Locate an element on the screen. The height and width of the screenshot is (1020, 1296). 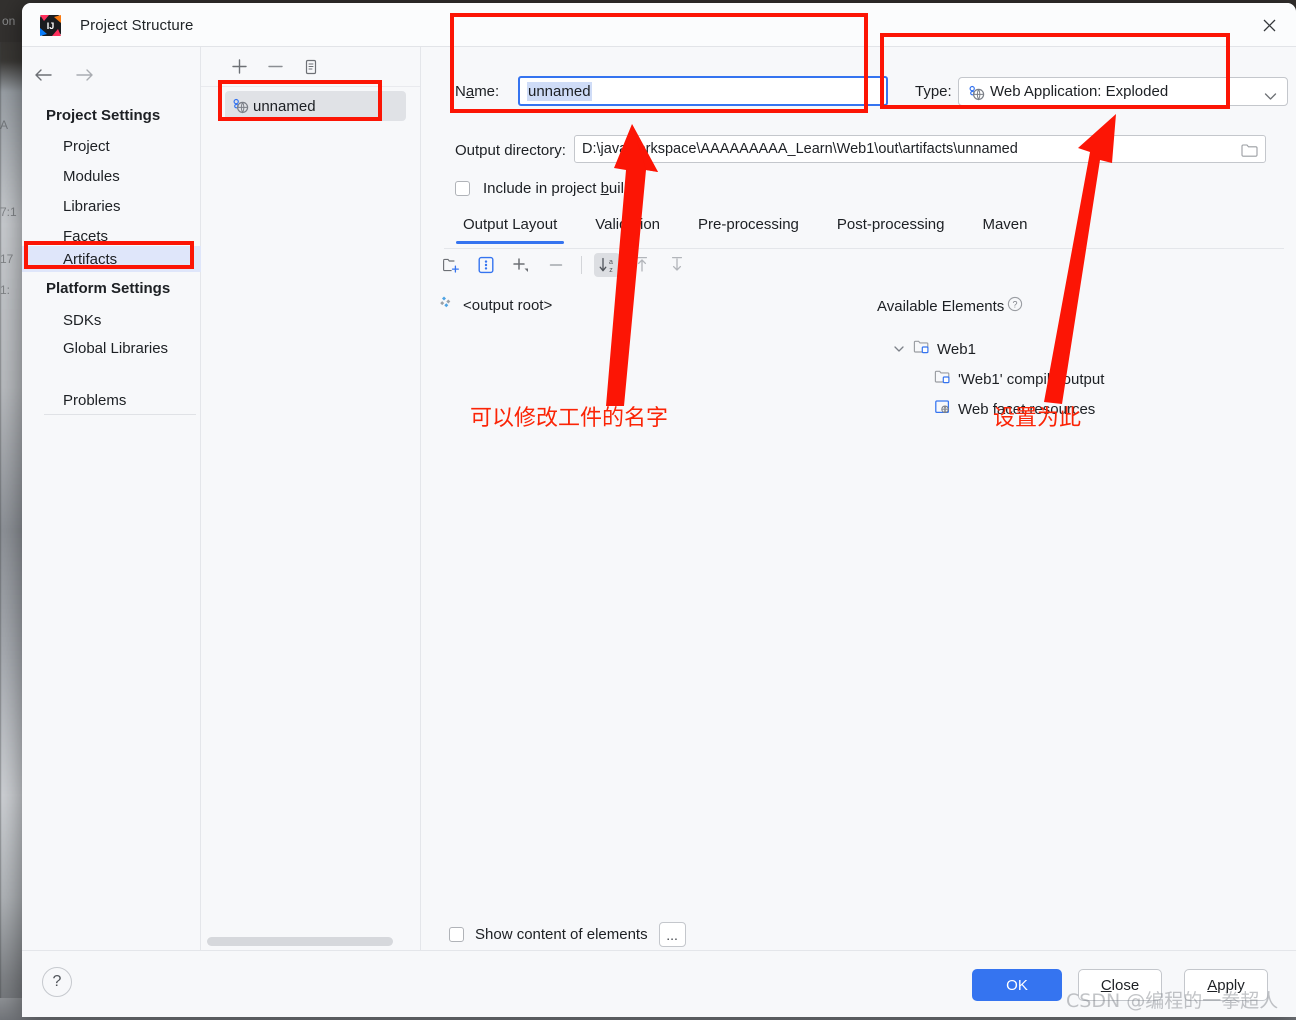
output-root-node: <output root> is located at coordinates (495, 305).